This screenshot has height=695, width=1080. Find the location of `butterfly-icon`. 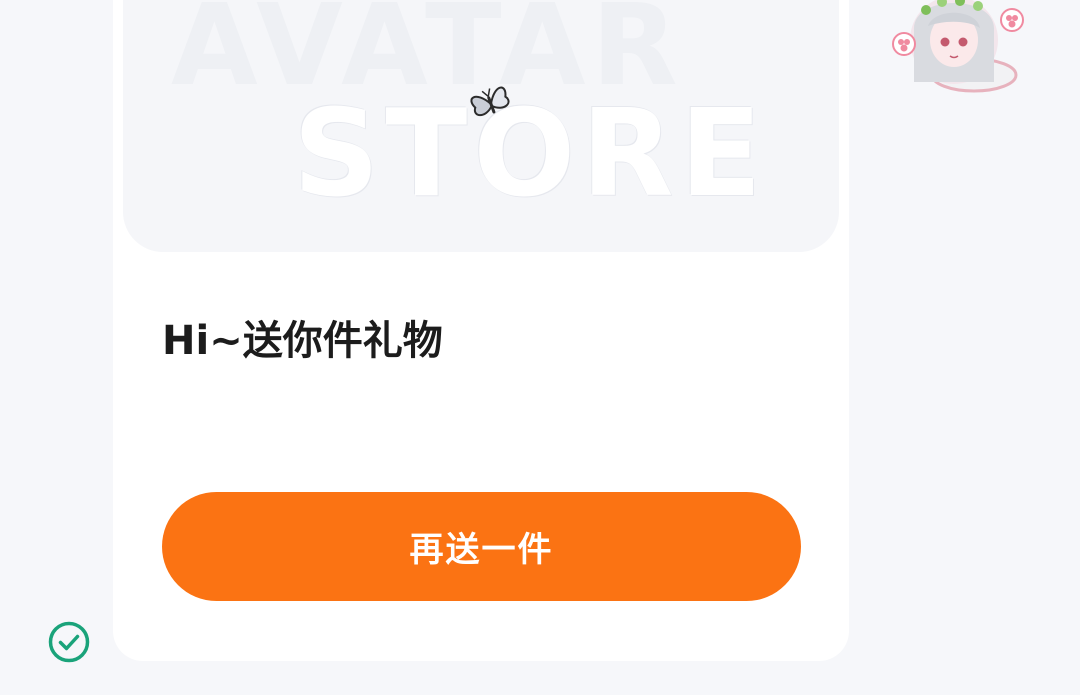

butterfly-icon is located at coordinates (490, 101).